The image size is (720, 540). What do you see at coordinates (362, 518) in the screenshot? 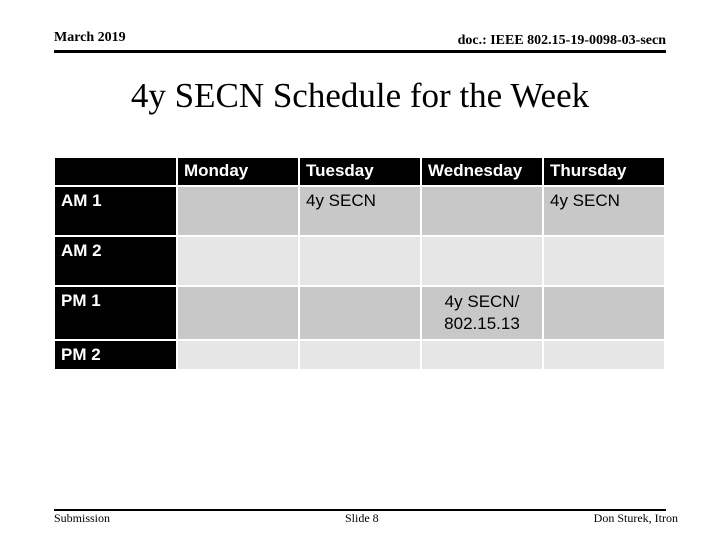
I see `footer-slide-number: Slide 8` at bounding box center [362, 518].